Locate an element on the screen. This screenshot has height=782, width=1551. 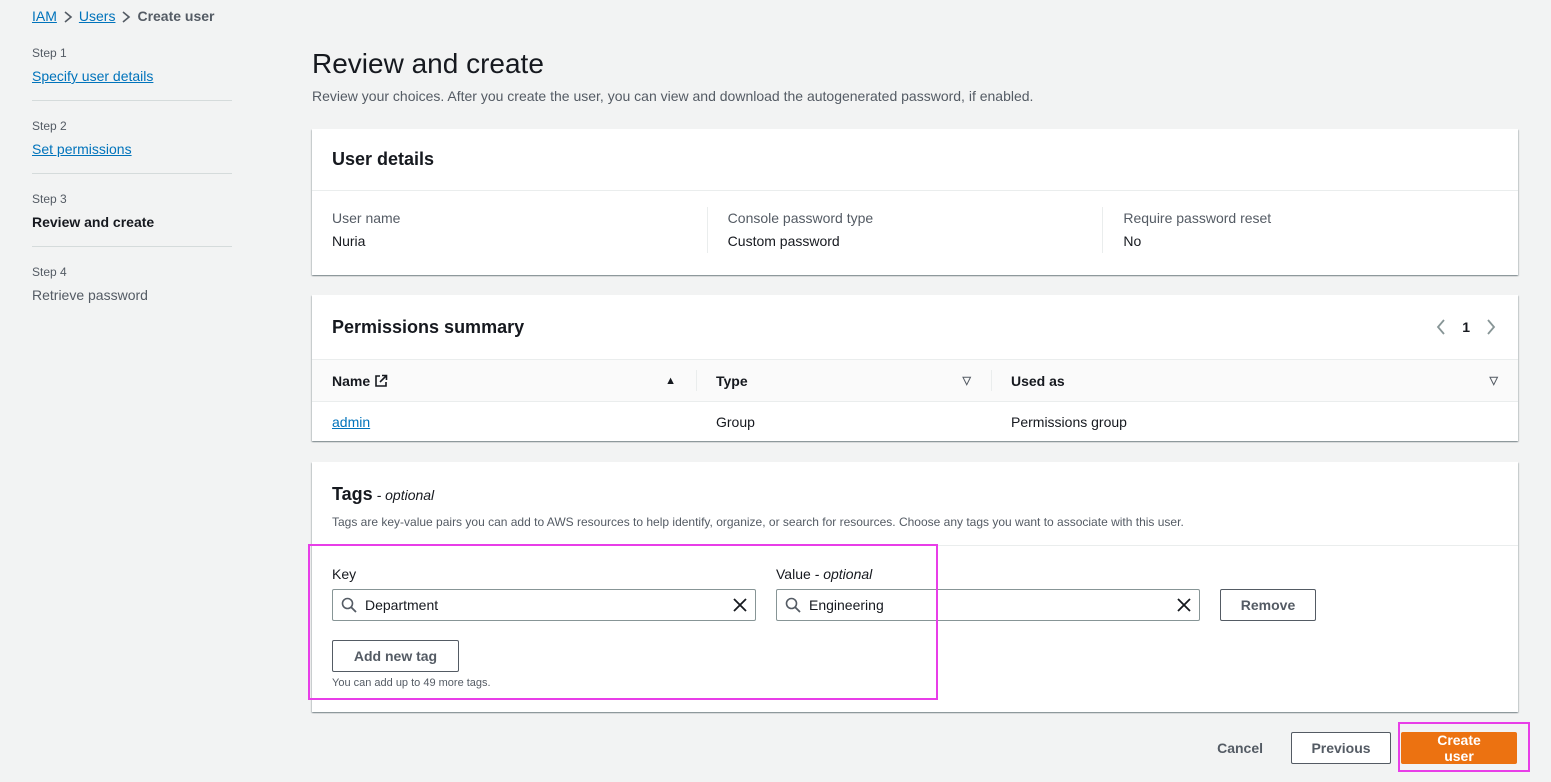
cell-used-as: Permissions group is located at coordinates (1069, 421).